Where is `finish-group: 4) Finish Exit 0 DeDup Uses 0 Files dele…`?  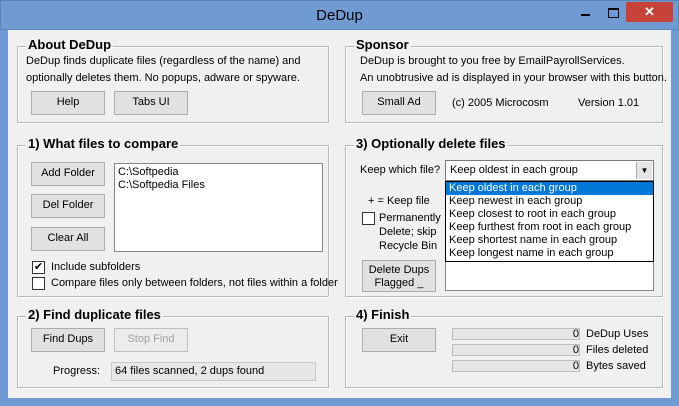
finish-group: 4) Finish Exit 0 DeDup Uses 0 Files dele… is located at coordinates (504, 347).